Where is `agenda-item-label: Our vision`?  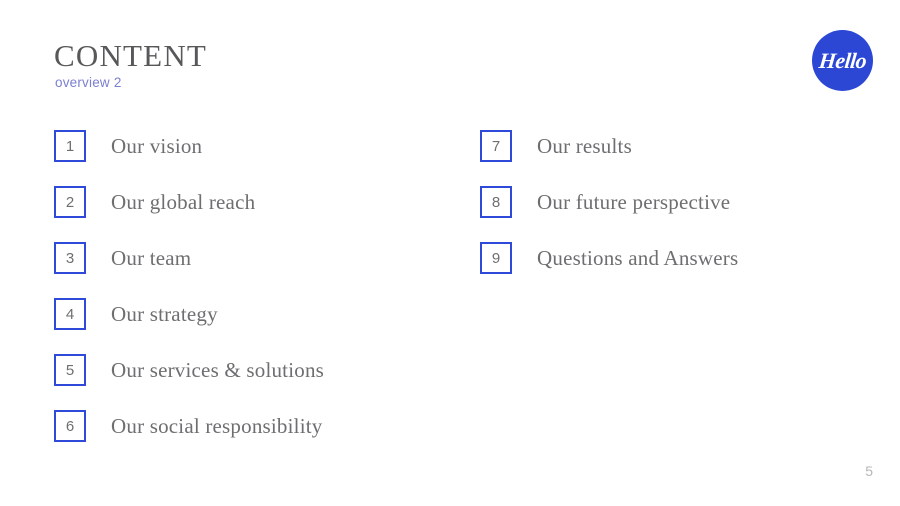
agenda-item-label: Our vision is located at coordinates (157, 145).